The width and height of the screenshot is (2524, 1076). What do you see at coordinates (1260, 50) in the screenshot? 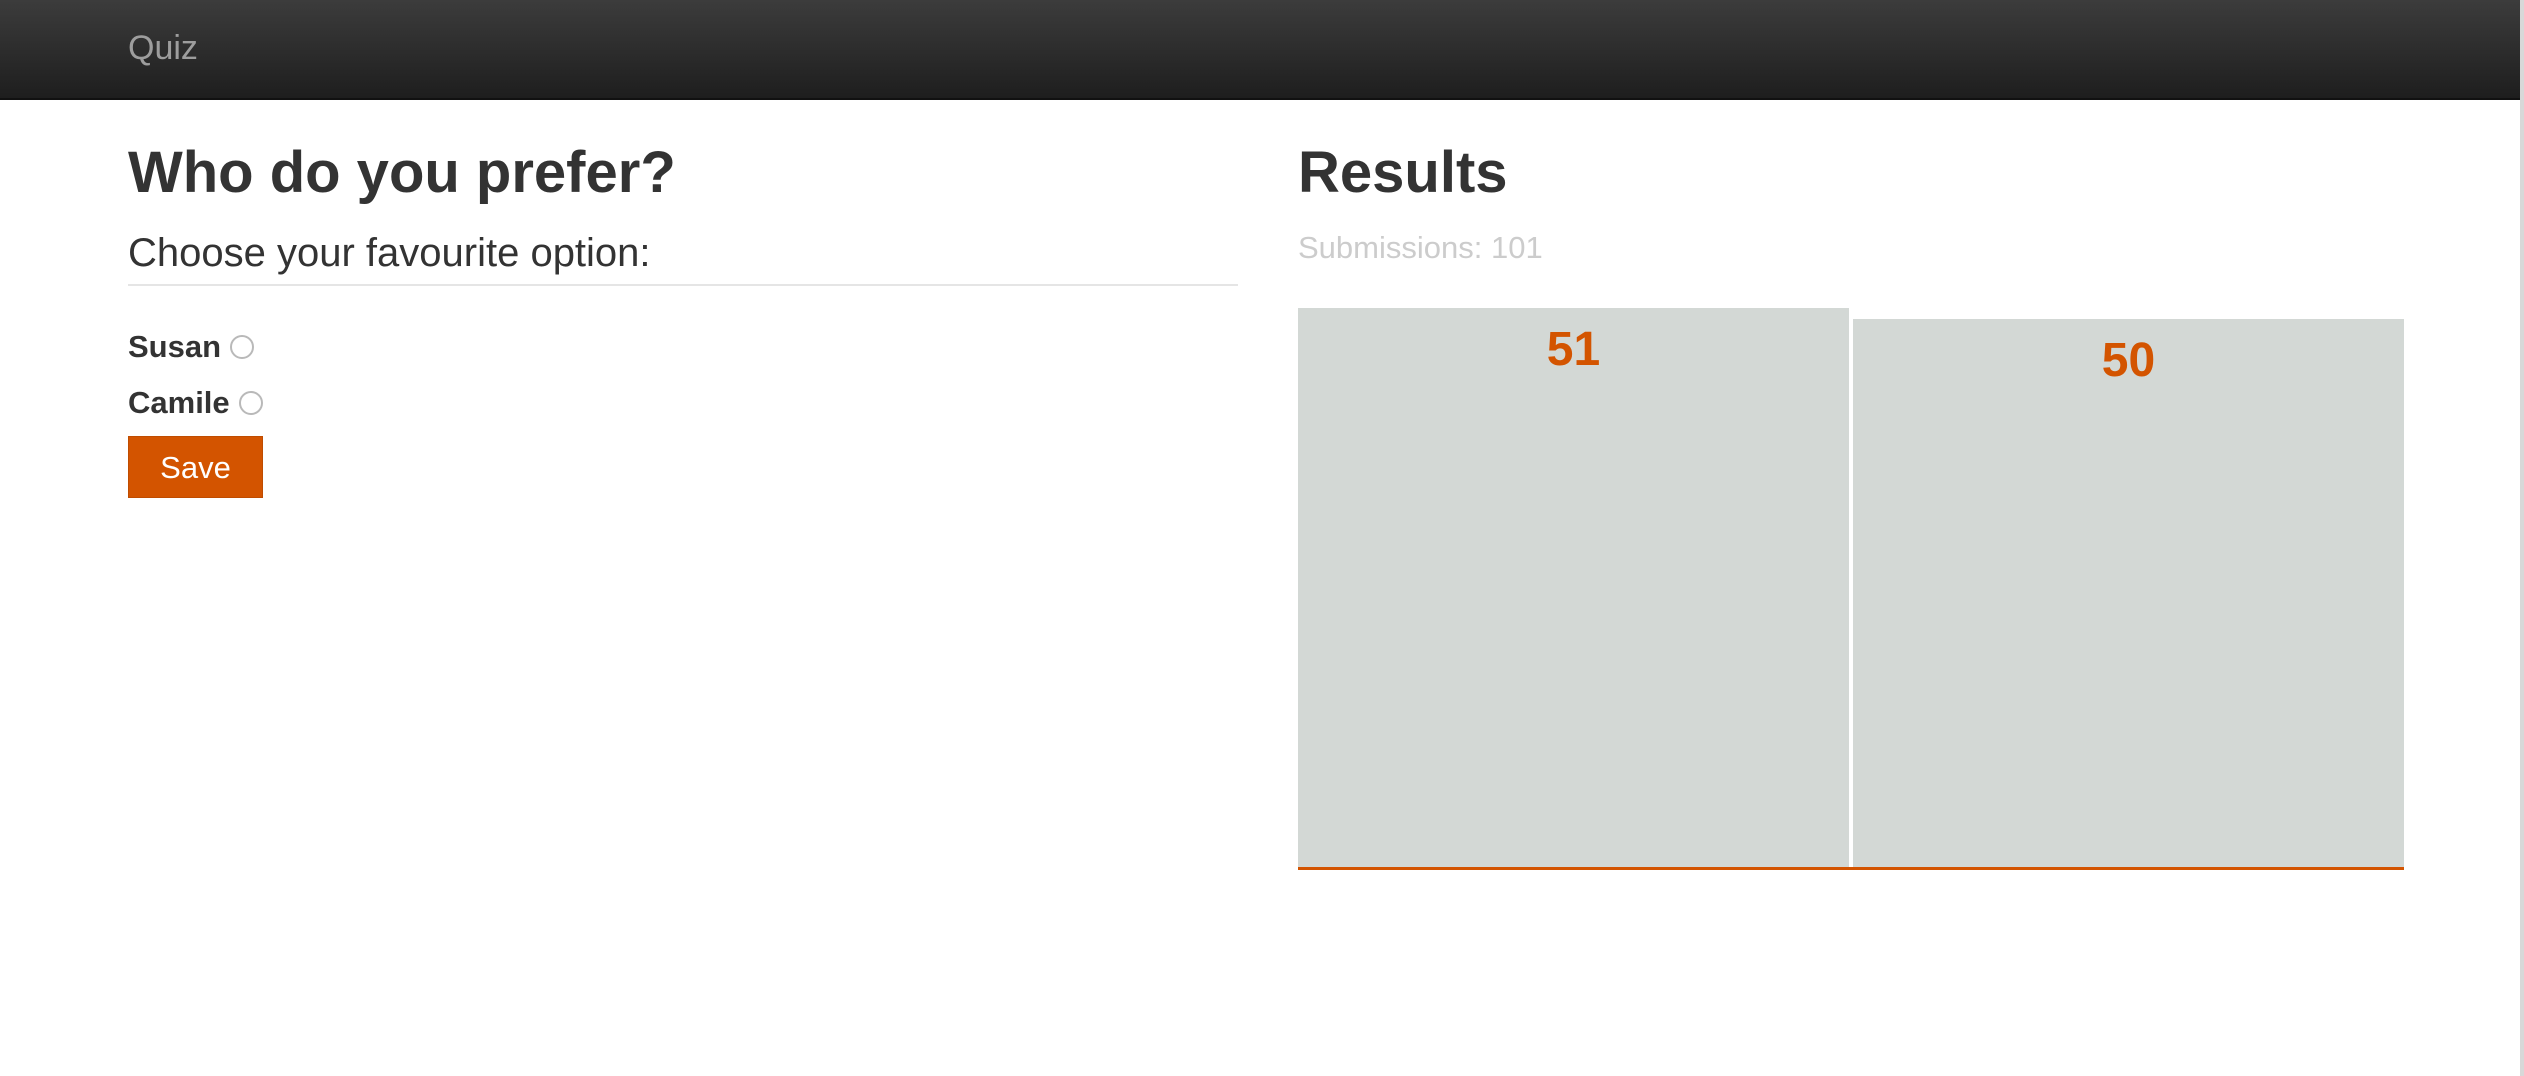
I see `navbar: Quiz` at bounding box center [1260, 50].